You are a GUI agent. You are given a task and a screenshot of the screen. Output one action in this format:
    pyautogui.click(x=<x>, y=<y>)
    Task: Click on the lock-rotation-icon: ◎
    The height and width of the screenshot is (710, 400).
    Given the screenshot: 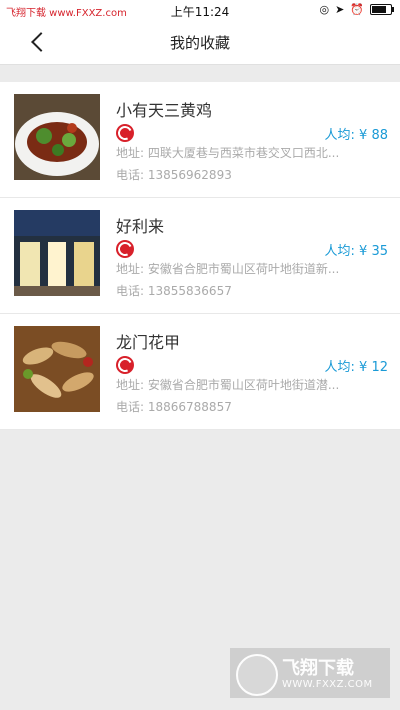 What is the action you would take?
    pyautogui.click(x=324, y=9)
    